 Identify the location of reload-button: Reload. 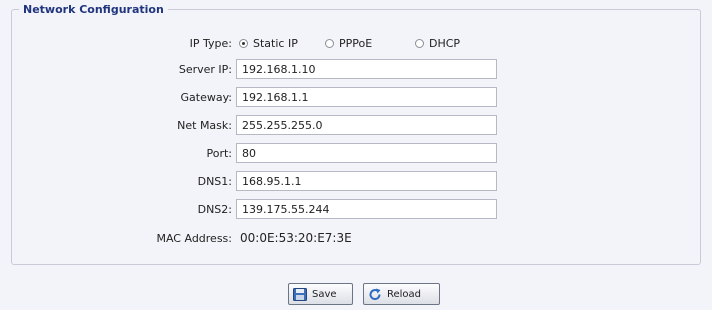
(401, 294).